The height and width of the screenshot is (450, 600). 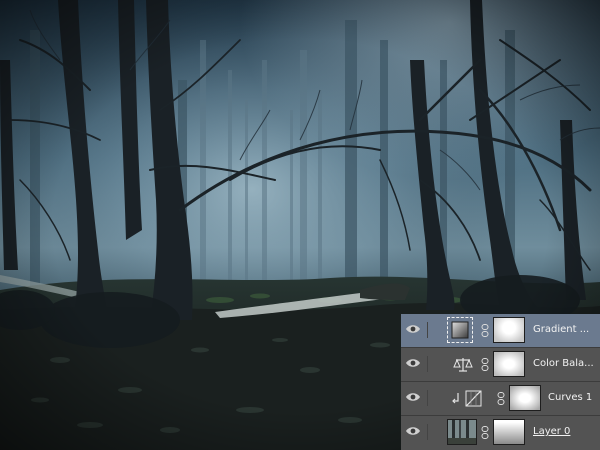 What do you see at coordinates (551, 431) in the screenshot?
I see `layer-name-layer-0: Layer 0` at bounding box center [551, 431].